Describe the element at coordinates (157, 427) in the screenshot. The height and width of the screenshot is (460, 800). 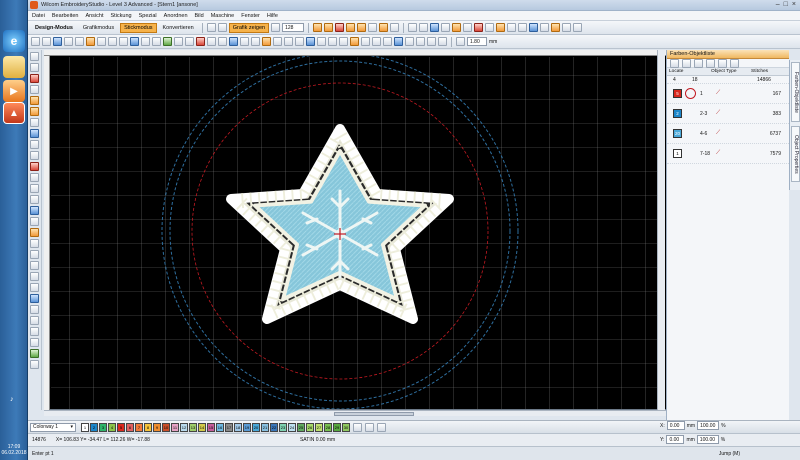
I see `color-chip: 9` at that location.